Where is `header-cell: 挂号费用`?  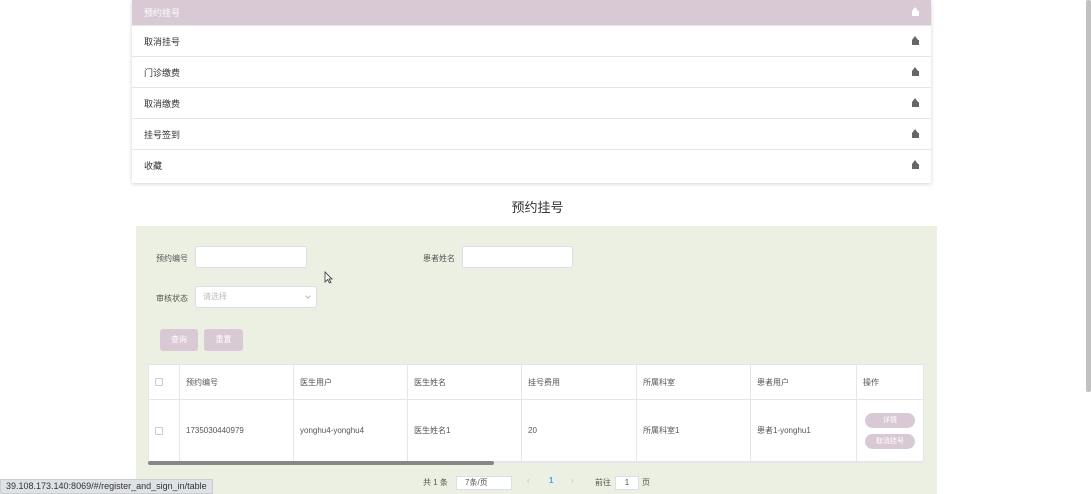 header-cell: 挂号费用 is located at coordinates (579, 382).